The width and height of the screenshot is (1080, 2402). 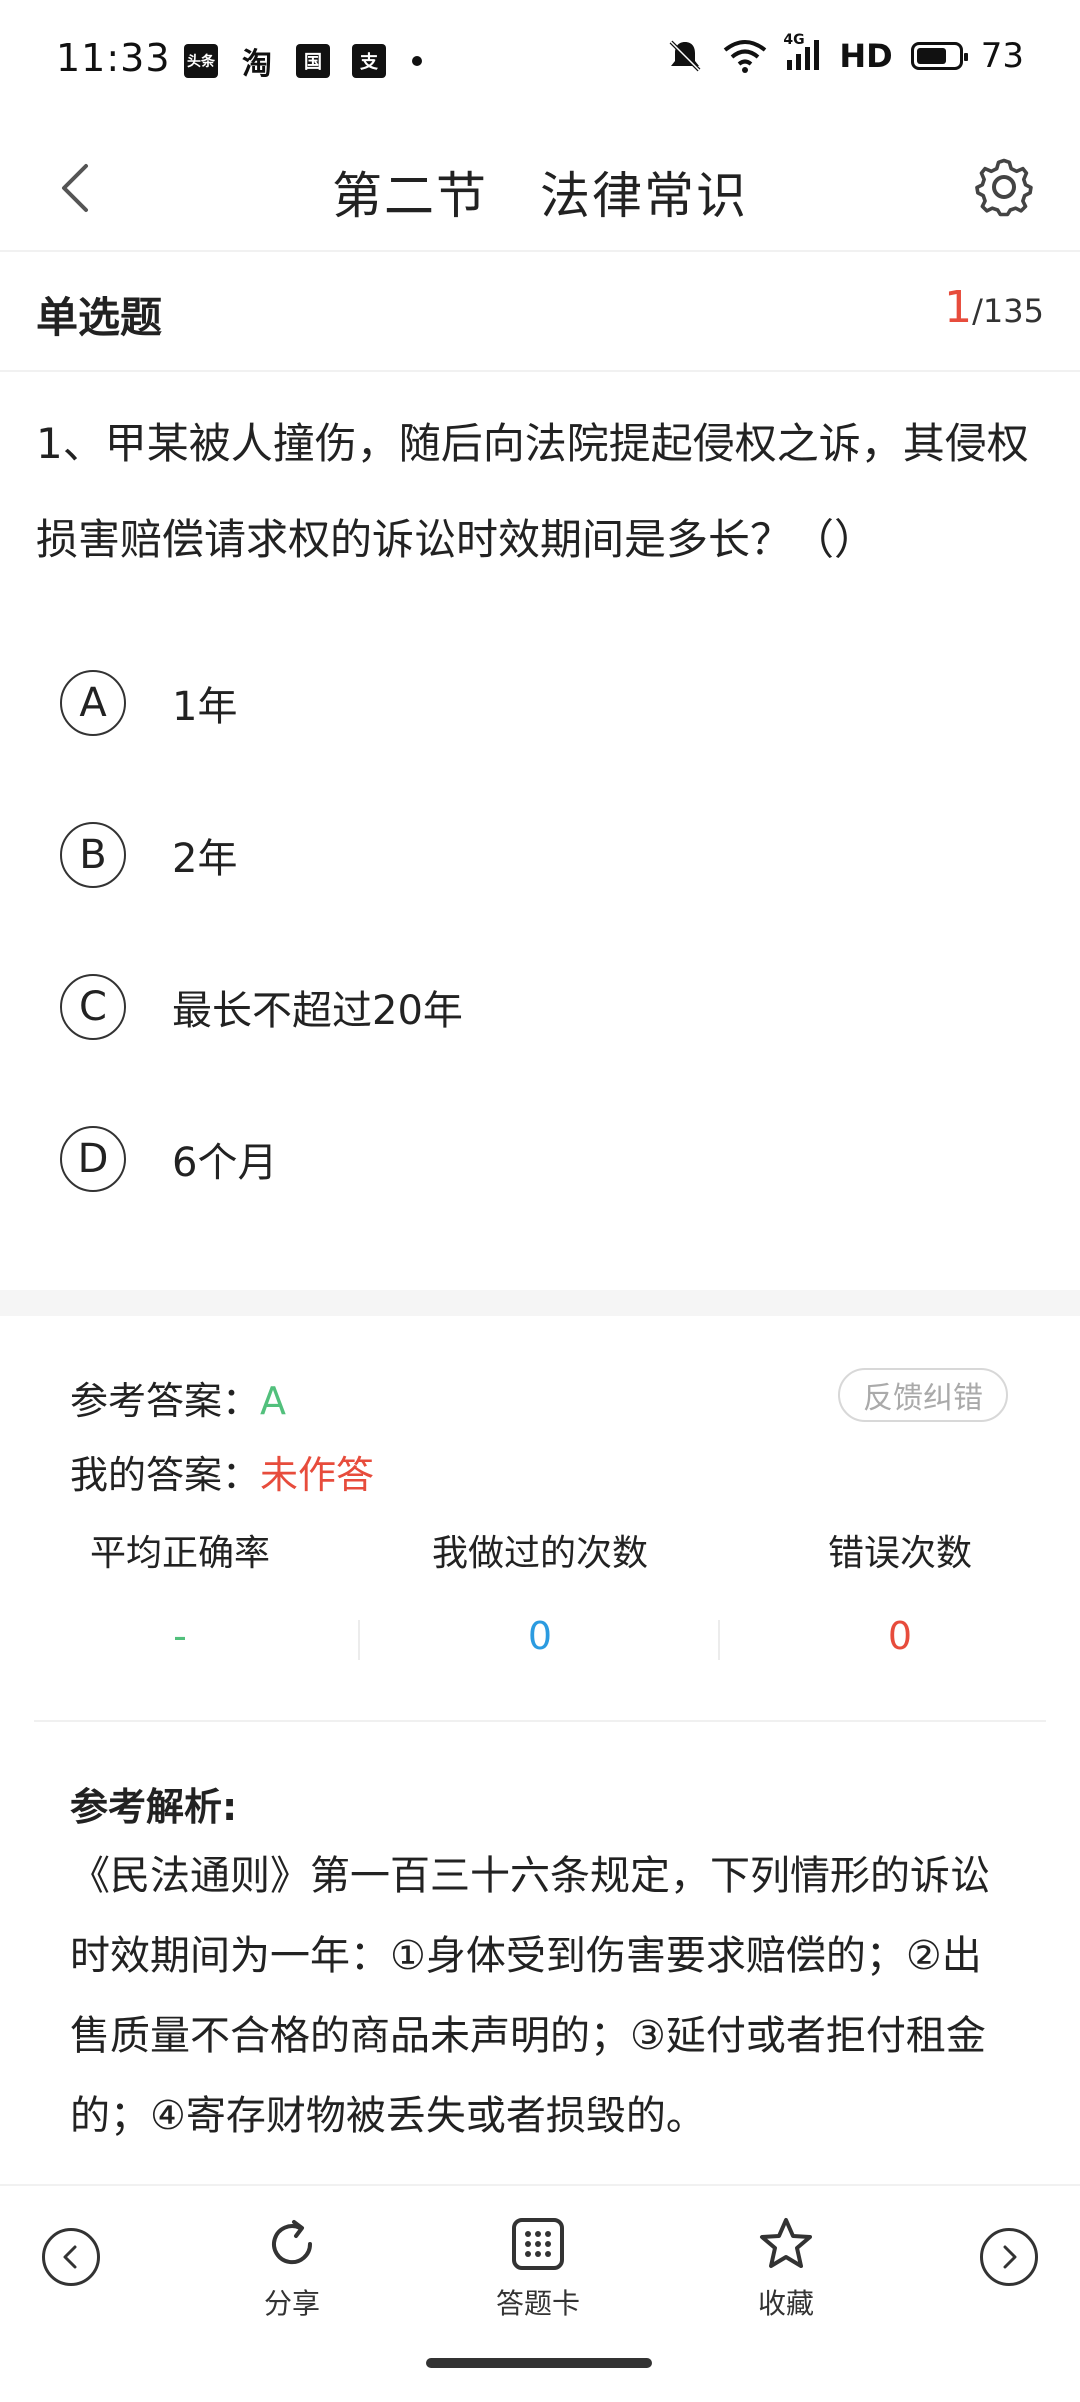 I want to click on battery-percent: 73, so click(x=1002, y=56).